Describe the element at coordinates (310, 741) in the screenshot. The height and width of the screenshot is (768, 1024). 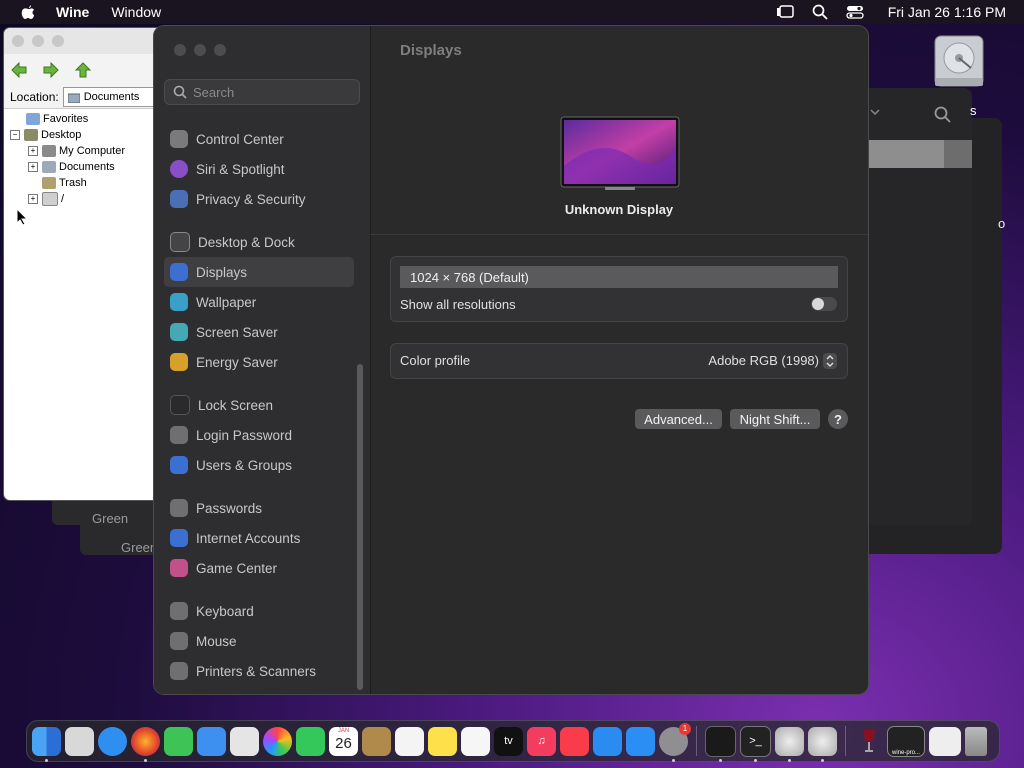
I see `facetime-icon` at that location.